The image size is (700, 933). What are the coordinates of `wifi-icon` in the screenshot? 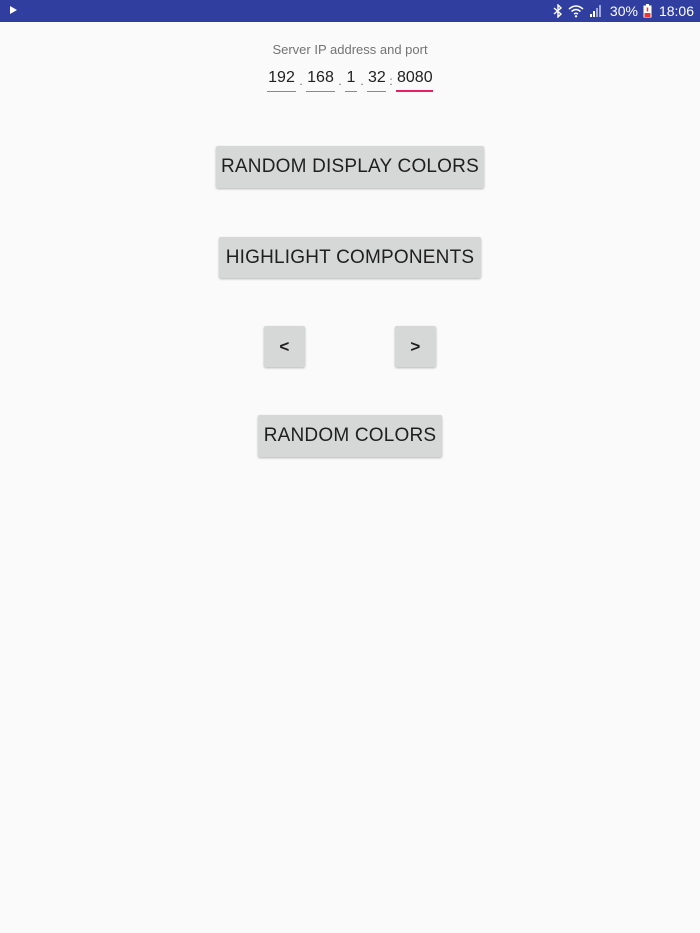 It's located at (576, 11).